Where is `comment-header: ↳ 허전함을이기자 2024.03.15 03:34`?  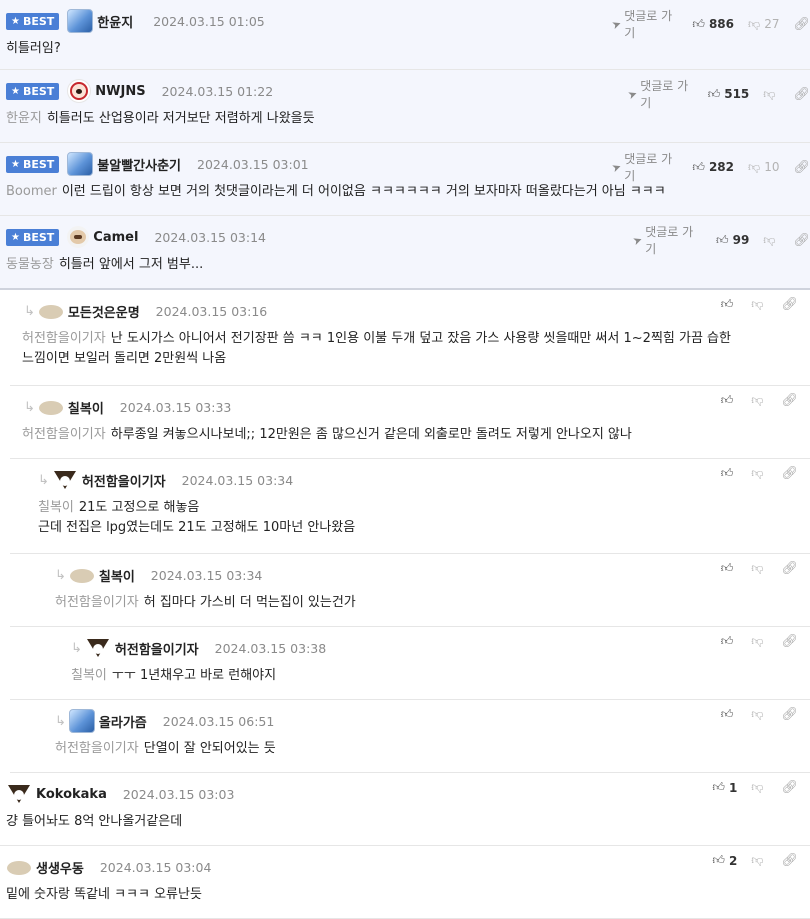 comment-header: ↳ 허전함을이기자 2024.03.15 03:34 is located at coordinates (165, 480).